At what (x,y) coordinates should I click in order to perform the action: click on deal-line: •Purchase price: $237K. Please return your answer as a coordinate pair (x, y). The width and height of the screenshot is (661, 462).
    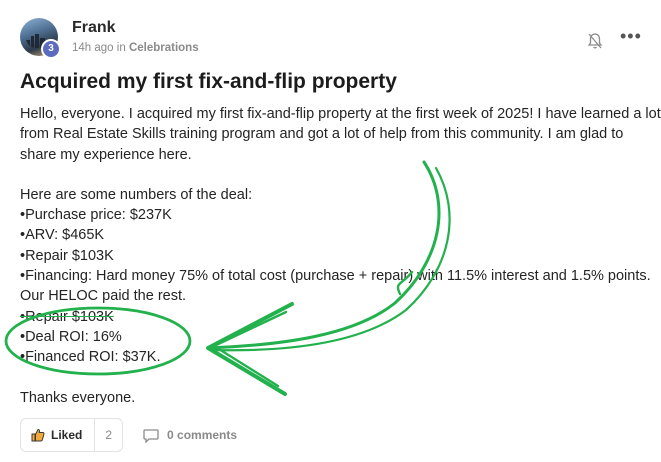
    Looking at the image, I should click on (96, 215).